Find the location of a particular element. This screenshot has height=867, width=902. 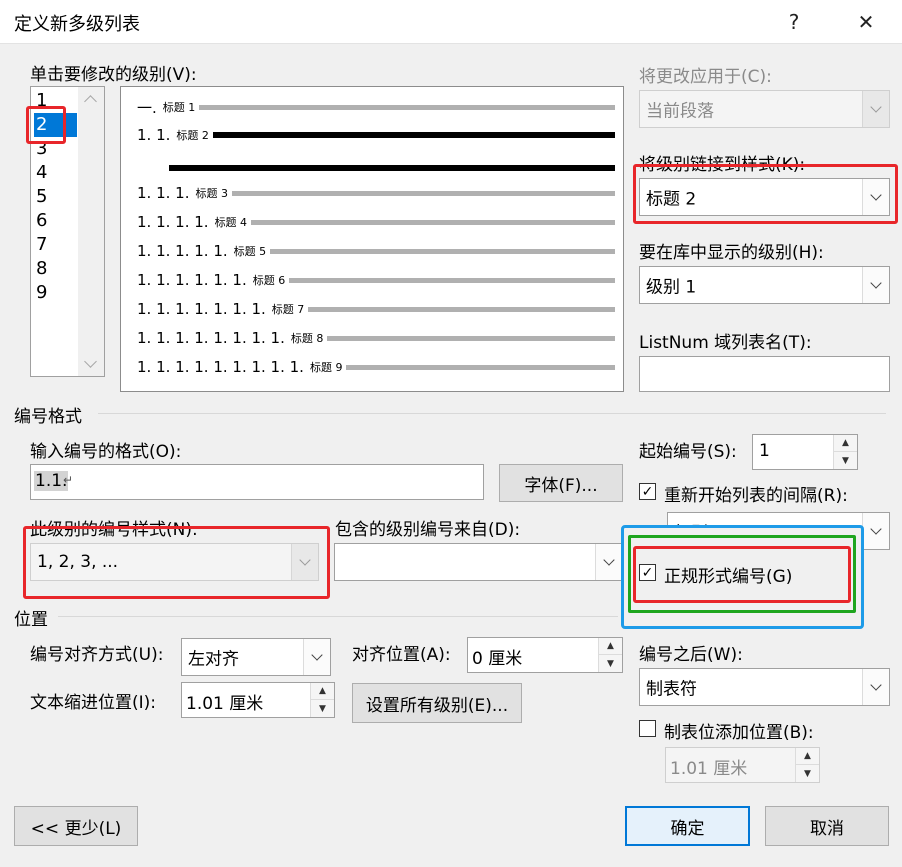

preview-row: 1. 1. 1. 标题 3 is located at coordinates (376, 193).